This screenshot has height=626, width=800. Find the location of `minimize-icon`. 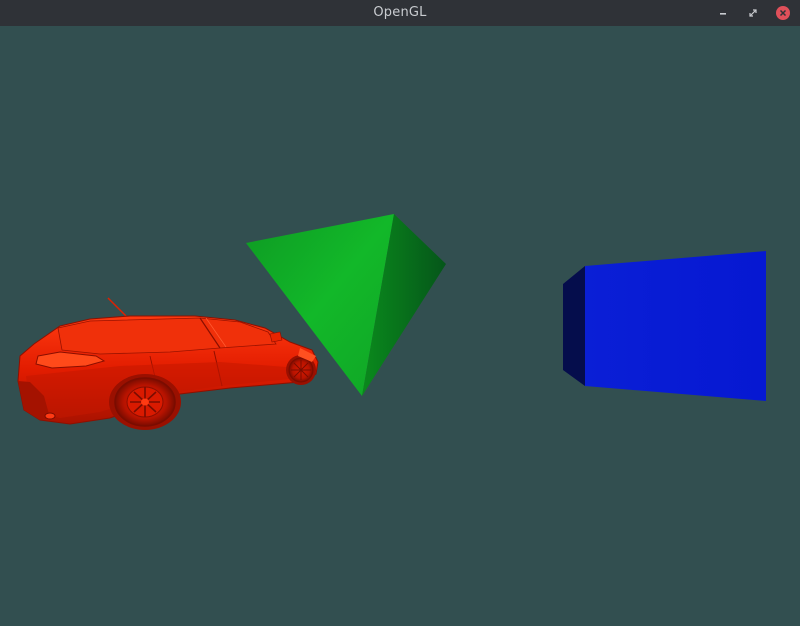

minimize-icon is located at coordinates (723, 14).